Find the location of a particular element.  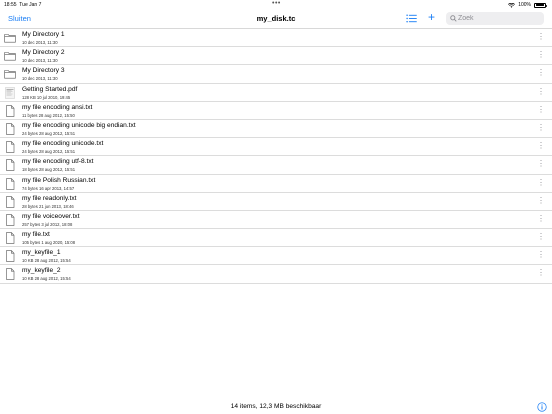

list-item: my_keyfile_1 10 KB 28 aug 2012, 15:54 ⋮ is located at coordinates (276, 256).